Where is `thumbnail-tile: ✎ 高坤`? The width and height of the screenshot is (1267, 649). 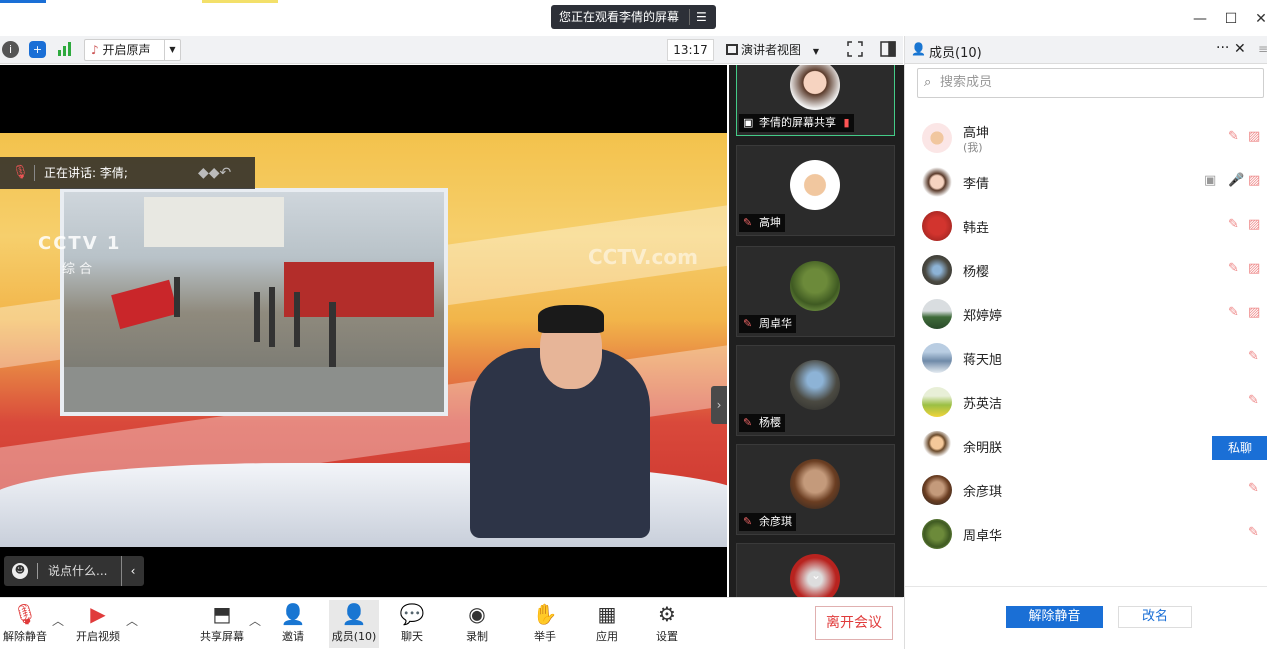 thumbnail-tile: ✎ 高坤 is located at coordinates (815, 190).